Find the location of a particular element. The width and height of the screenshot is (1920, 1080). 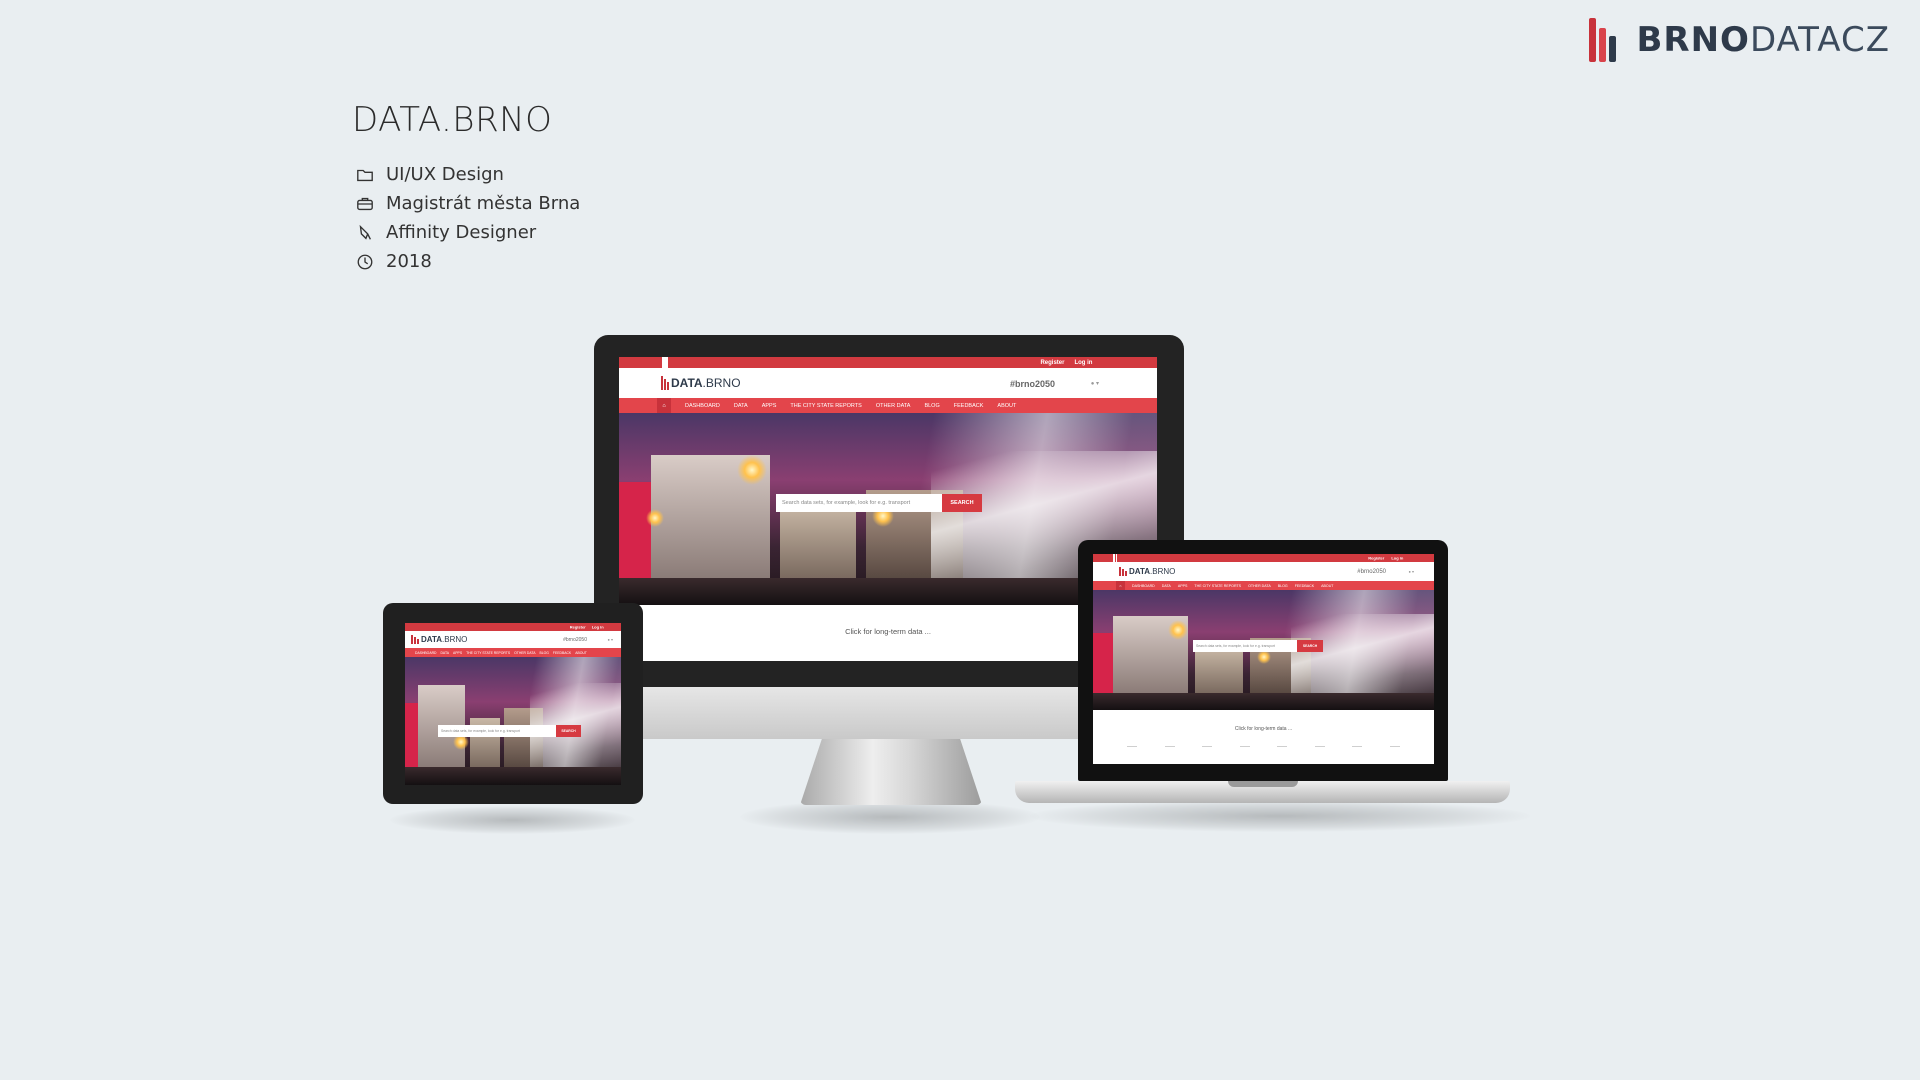

meta-client: Magistrát města Brna is located at coordinates (466, 203).